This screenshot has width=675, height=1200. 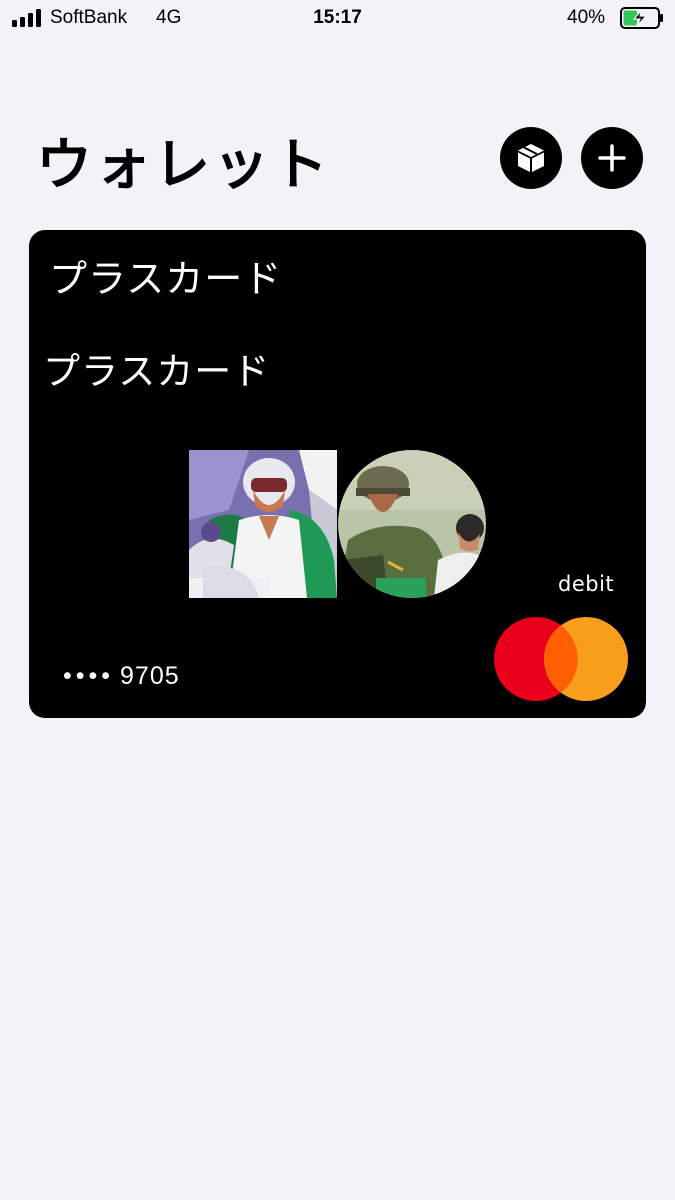 What do you see at coordinates (641, 18) in the screenshot?
I see `battery-charging-icon` at bounding box center [641, 18].